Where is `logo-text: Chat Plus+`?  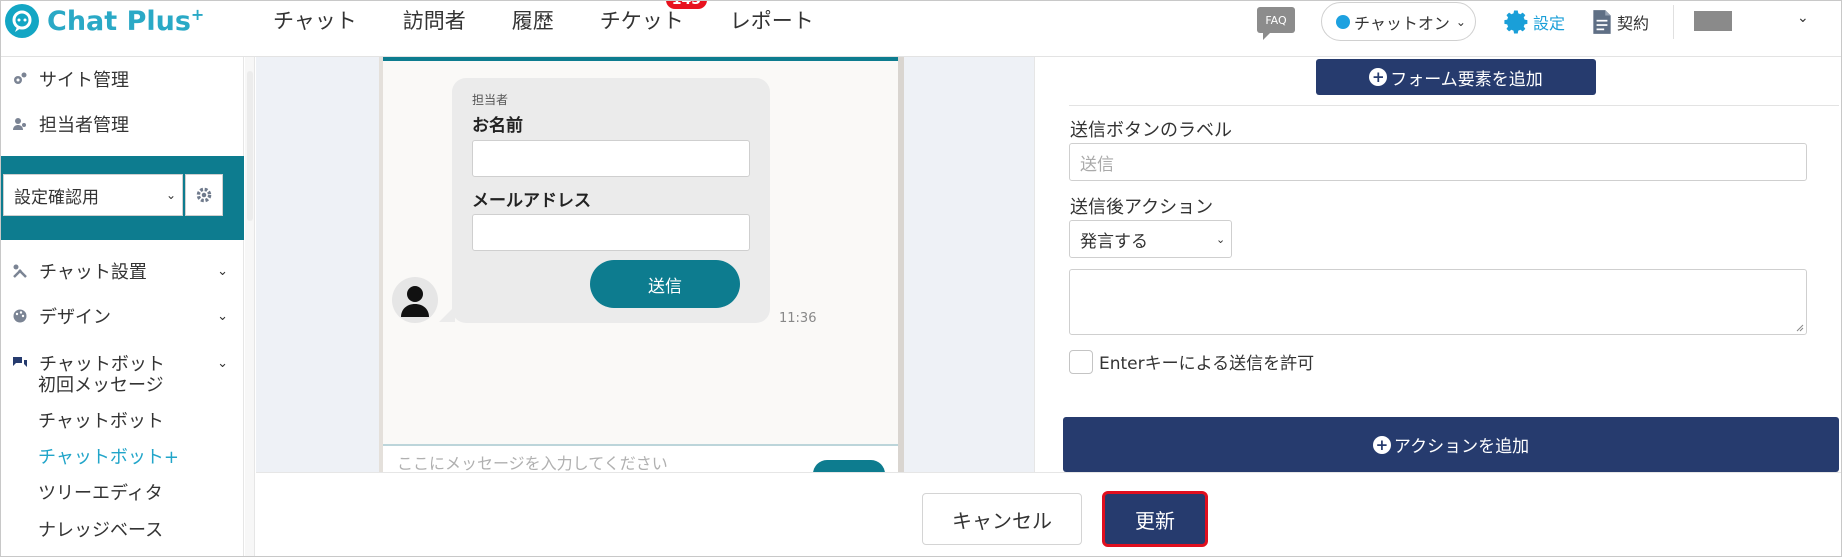
logo-text: Chat Plus+ is located at coordinates (126, 21).